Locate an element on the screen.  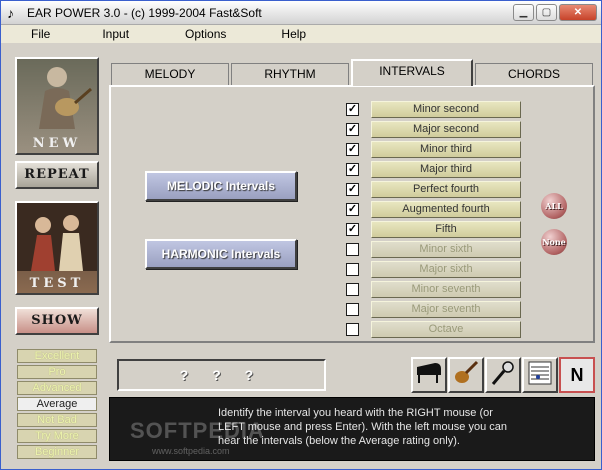
tab-intervals: INTERVALS is located at coordinates (412, 72).